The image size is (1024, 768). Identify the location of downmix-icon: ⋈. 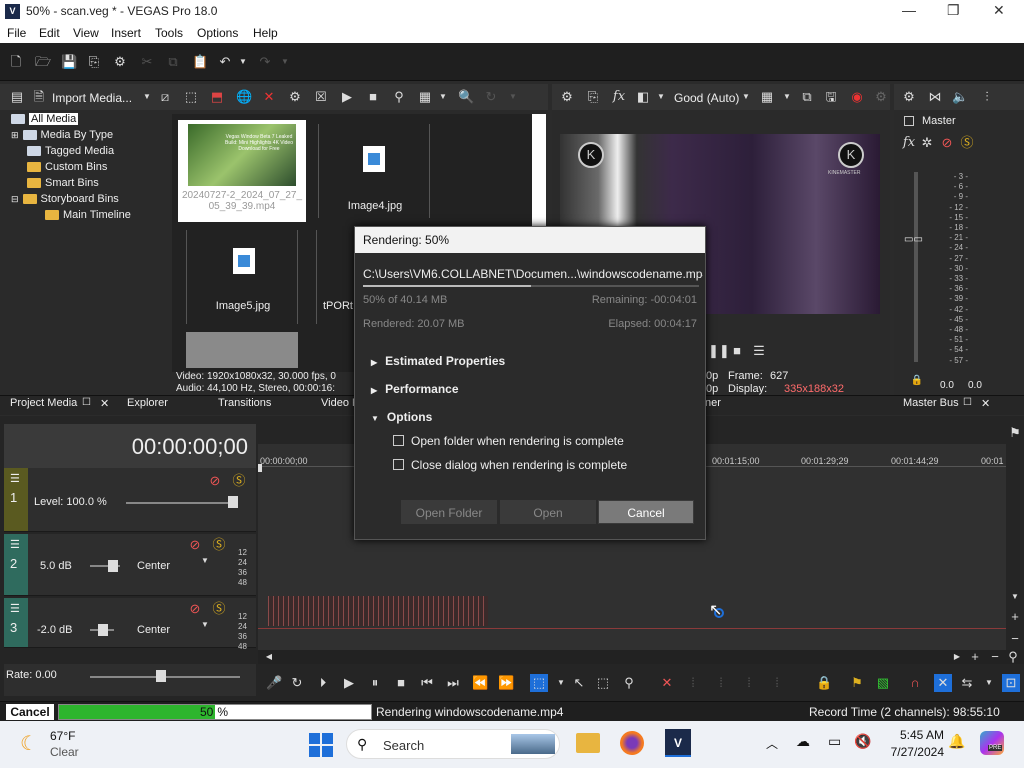
(935, 97).